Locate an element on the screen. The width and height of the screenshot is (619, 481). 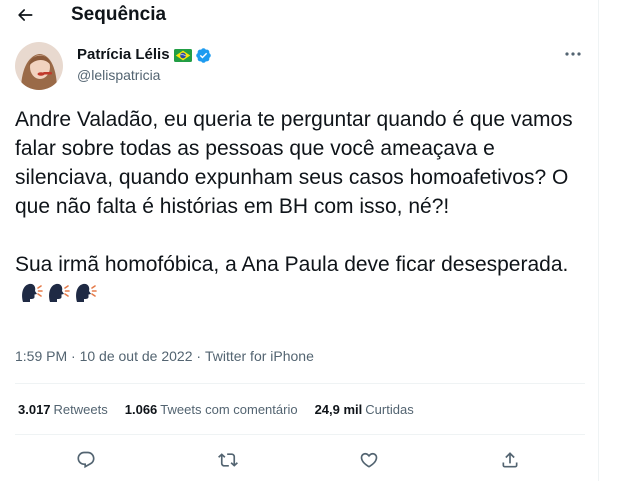
retweets-label: Retweets is located at coordinates (80, 409).